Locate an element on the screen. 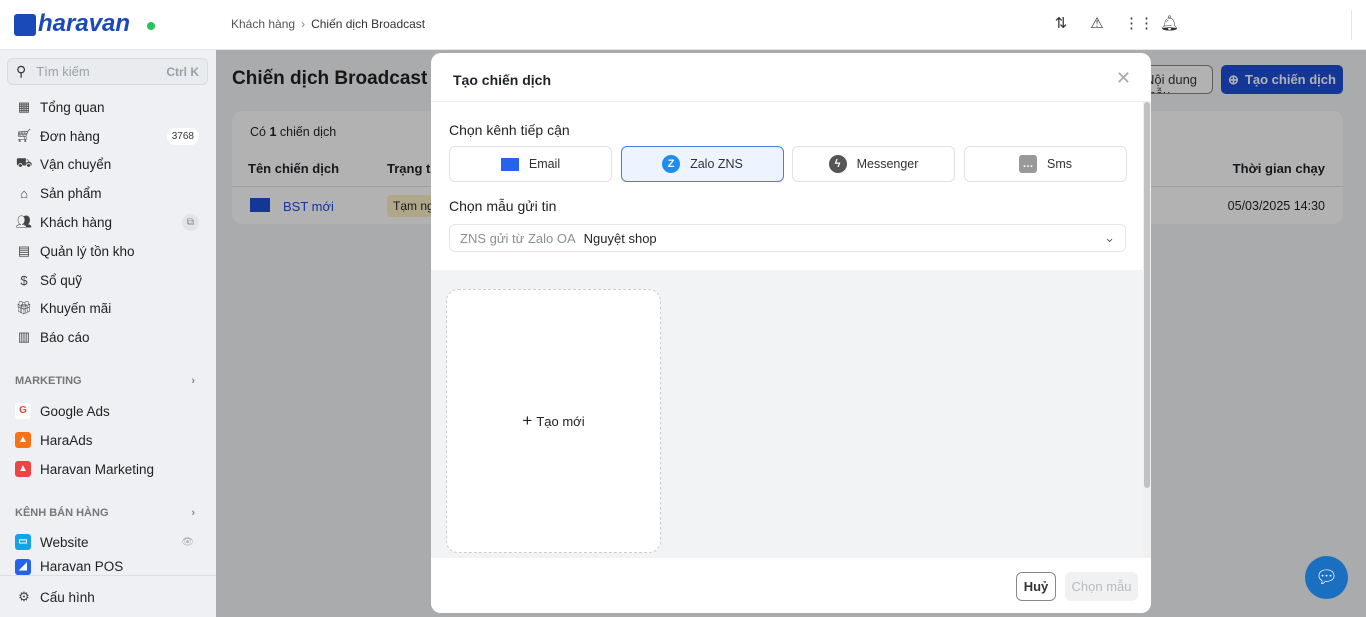  google-icon: G is located at coordinates (23, 411).